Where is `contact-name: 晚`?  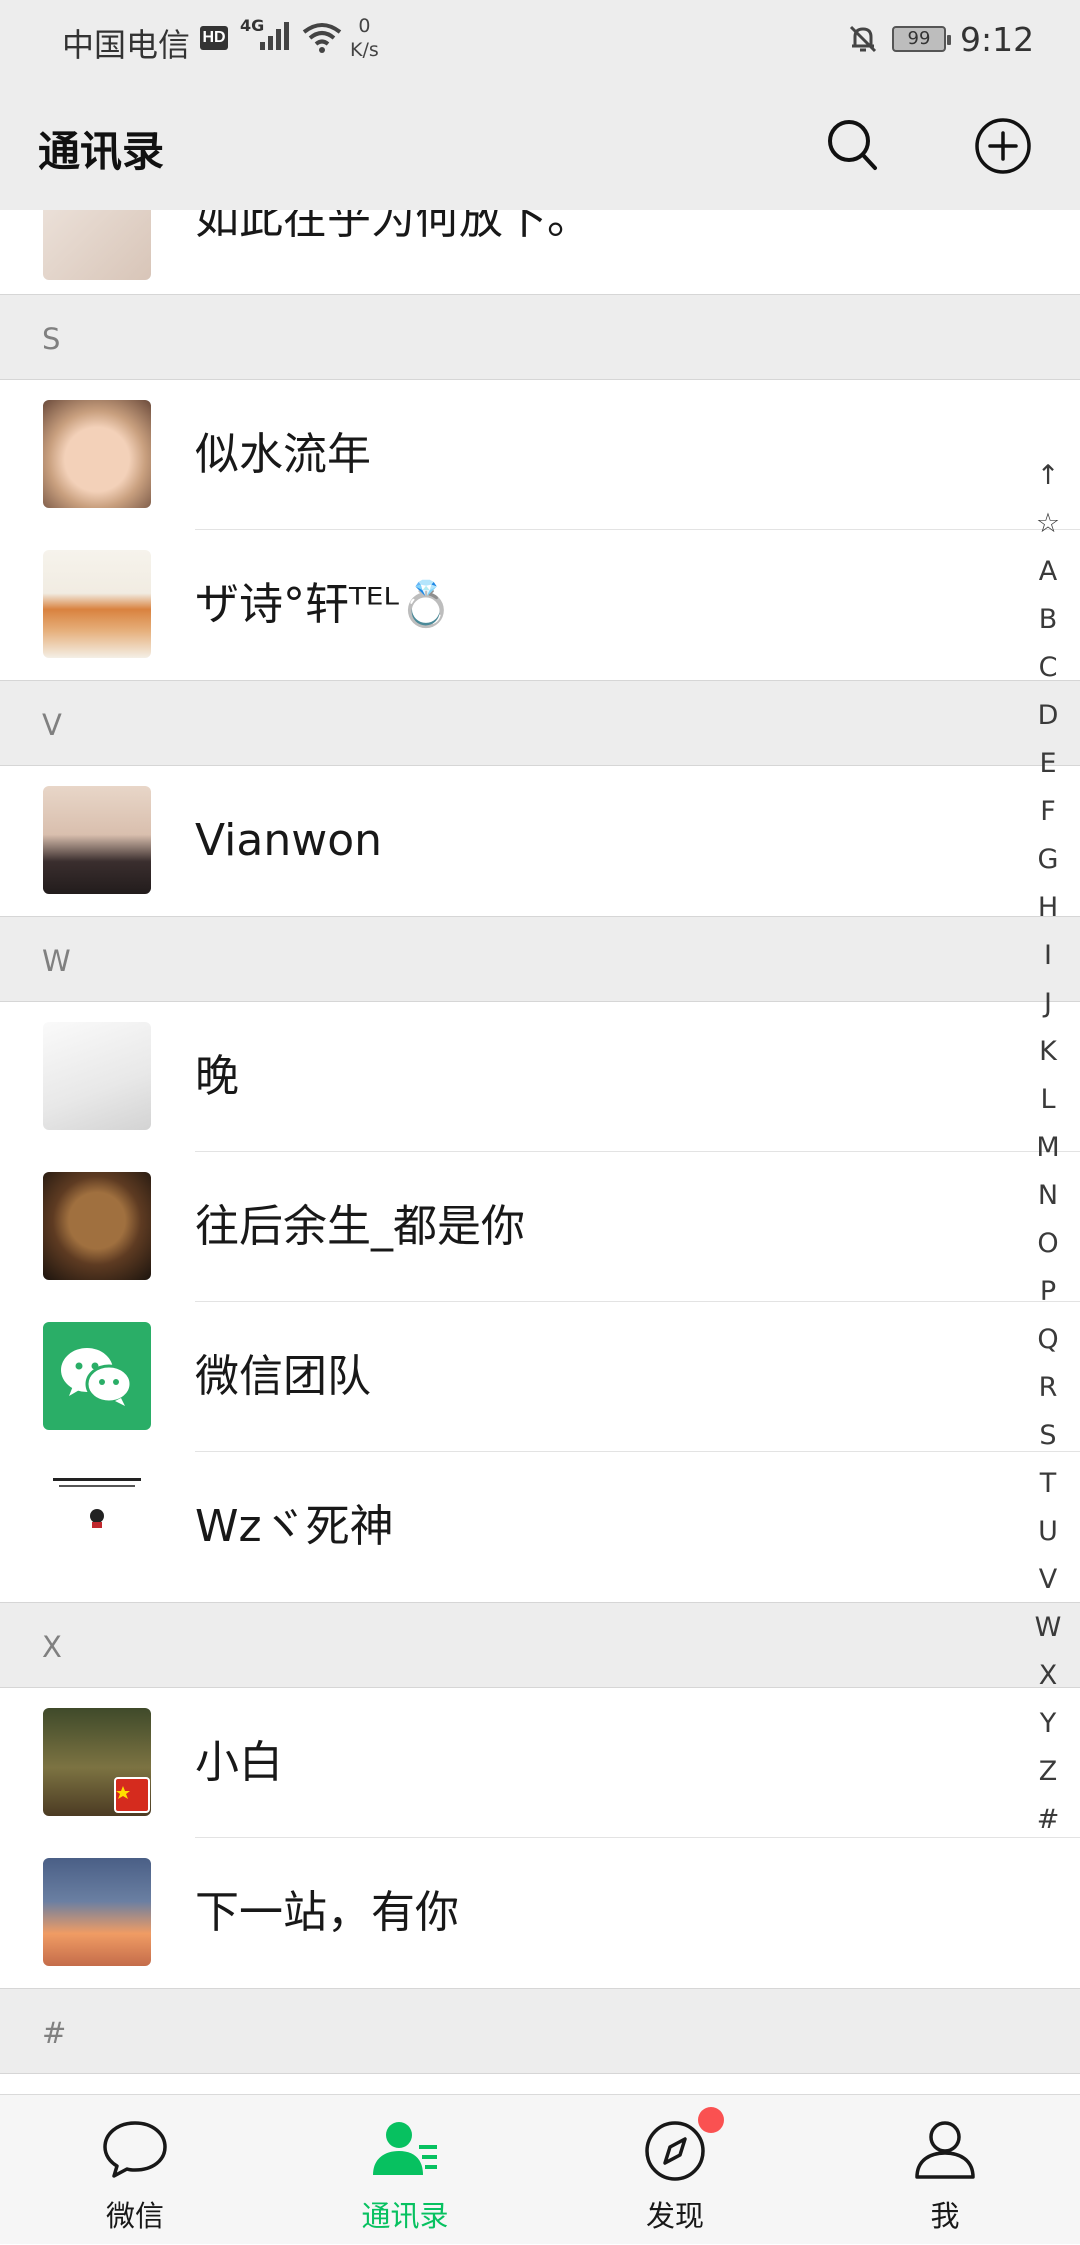 contact-name: 晚 is located at coordinates (217, 1076).